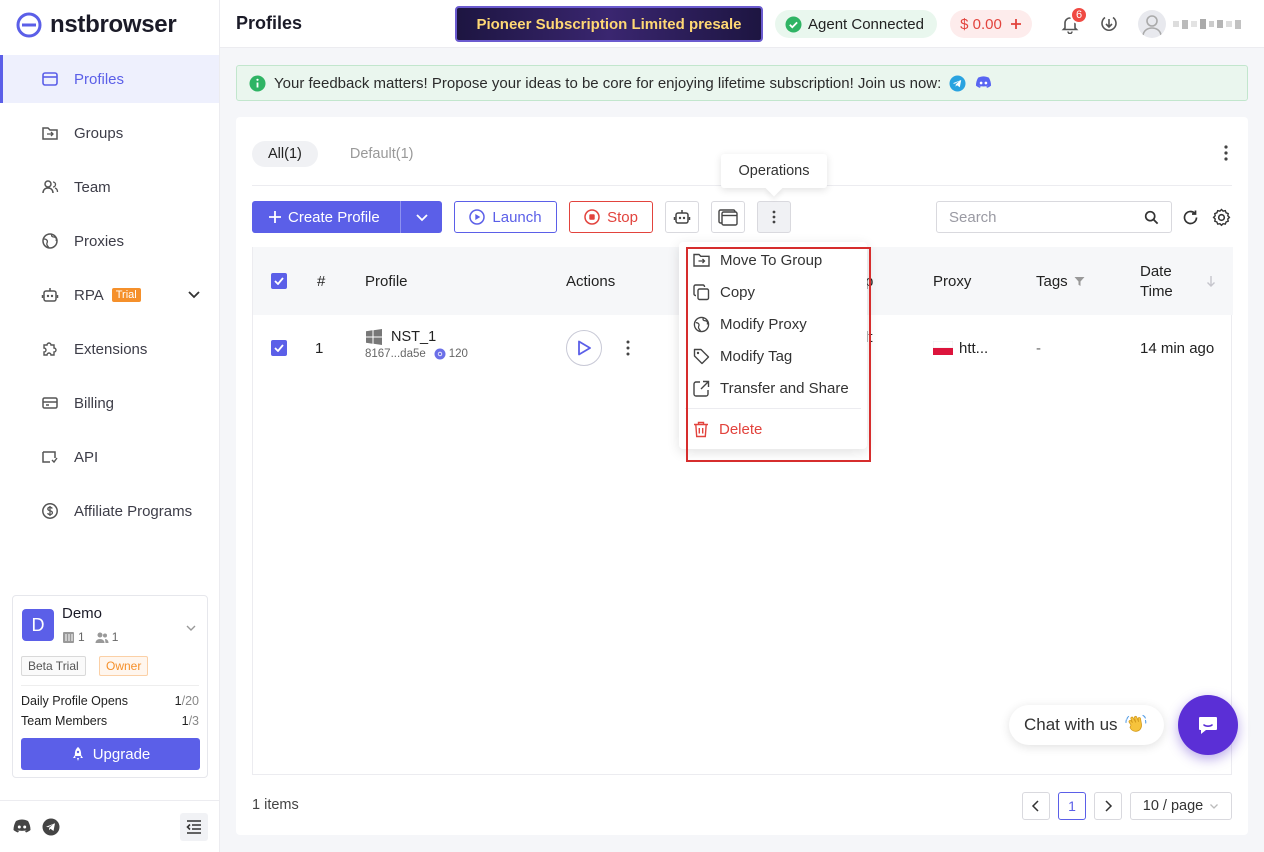 This screenshot has width=1264, height=852. I want to click on upgrade-button: Upgrade, so click(110, 754).